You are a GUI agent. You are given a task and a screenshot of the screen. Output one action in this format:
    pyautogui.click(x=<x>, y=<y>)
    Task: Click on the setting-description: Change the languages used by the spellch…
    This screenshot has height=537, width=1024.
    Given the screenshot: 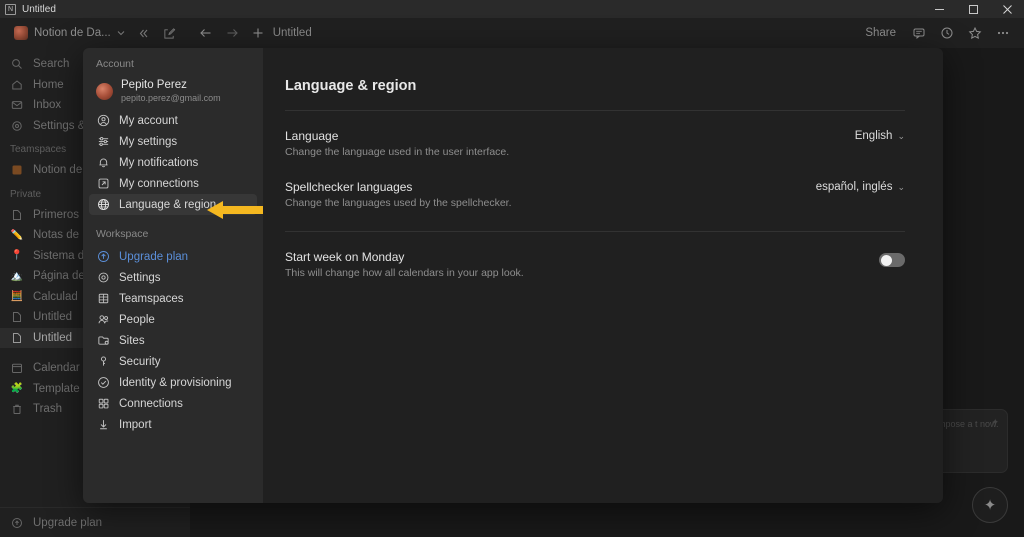 What is the action you would take?
    pyautogui.click(x=398, y=203)
    